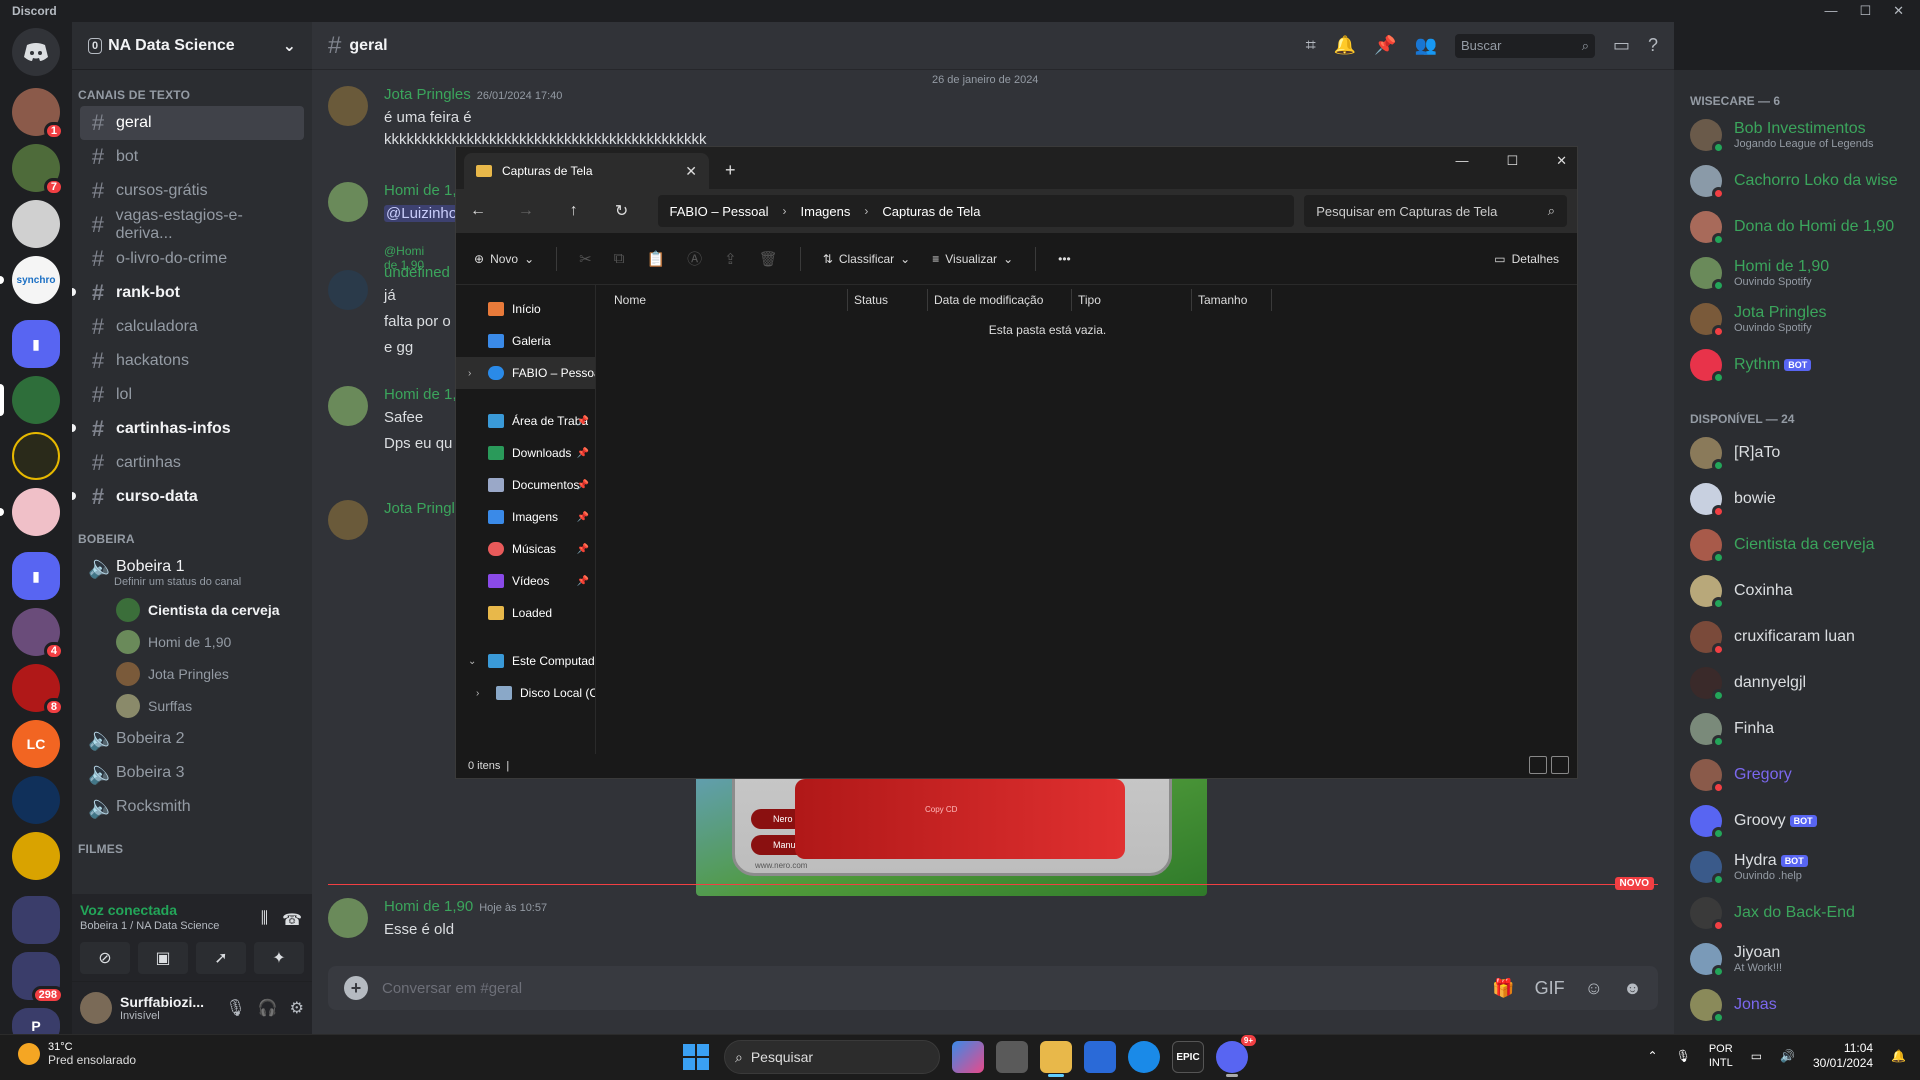 Image resolution: width=1920 pixels, height=1080 pixels. Describe the element at coordinates (1526, 259) in the screenshot. I see `details-button: ▭ Detalhes` at that location.